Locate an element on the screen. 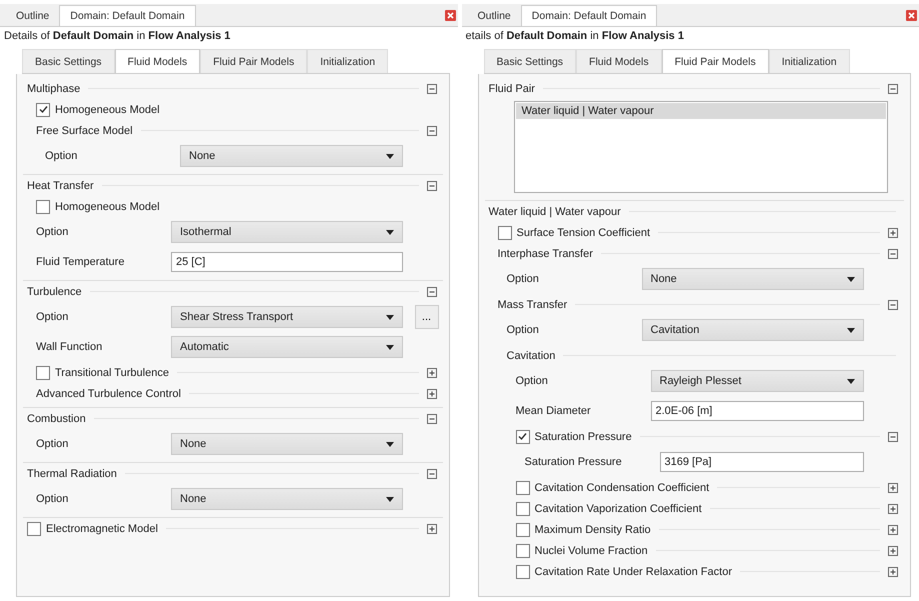 This screenshot has height=601, width=919. dropdown: Rayleigh Plesset is located at coordinates (757, 381).